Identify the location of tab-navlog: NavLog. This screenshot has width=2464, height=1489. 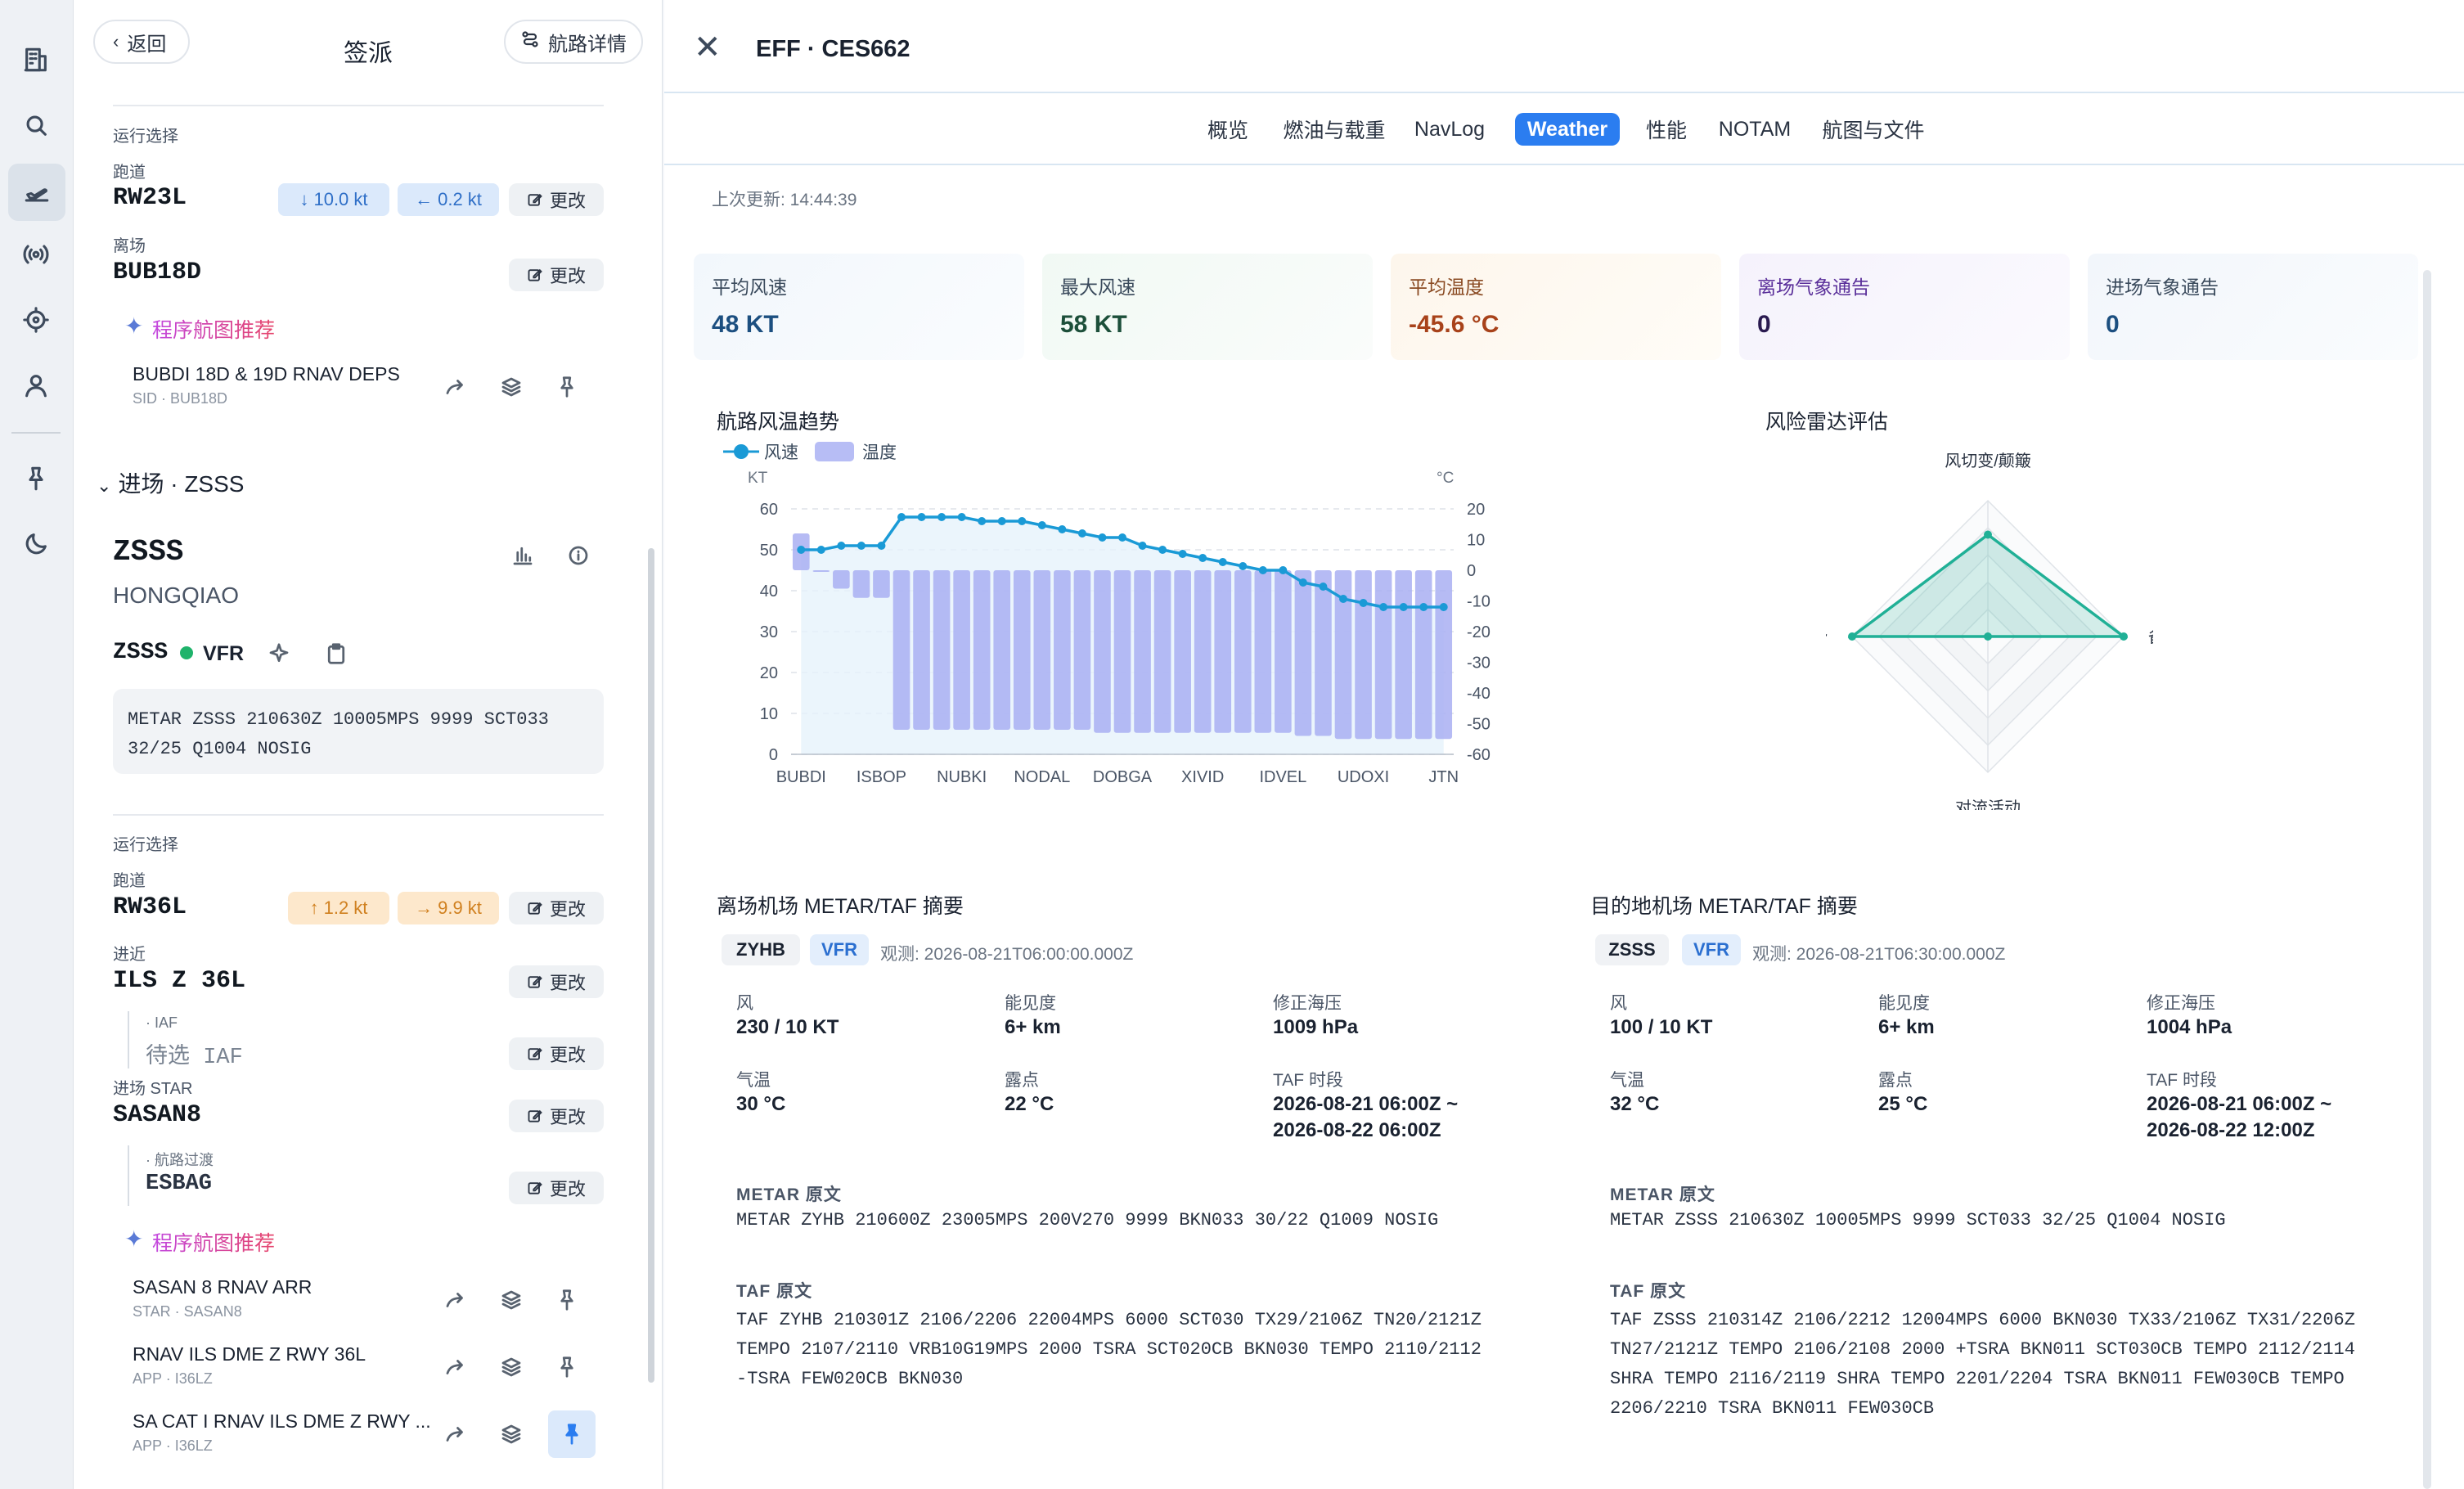
(1449, 129).